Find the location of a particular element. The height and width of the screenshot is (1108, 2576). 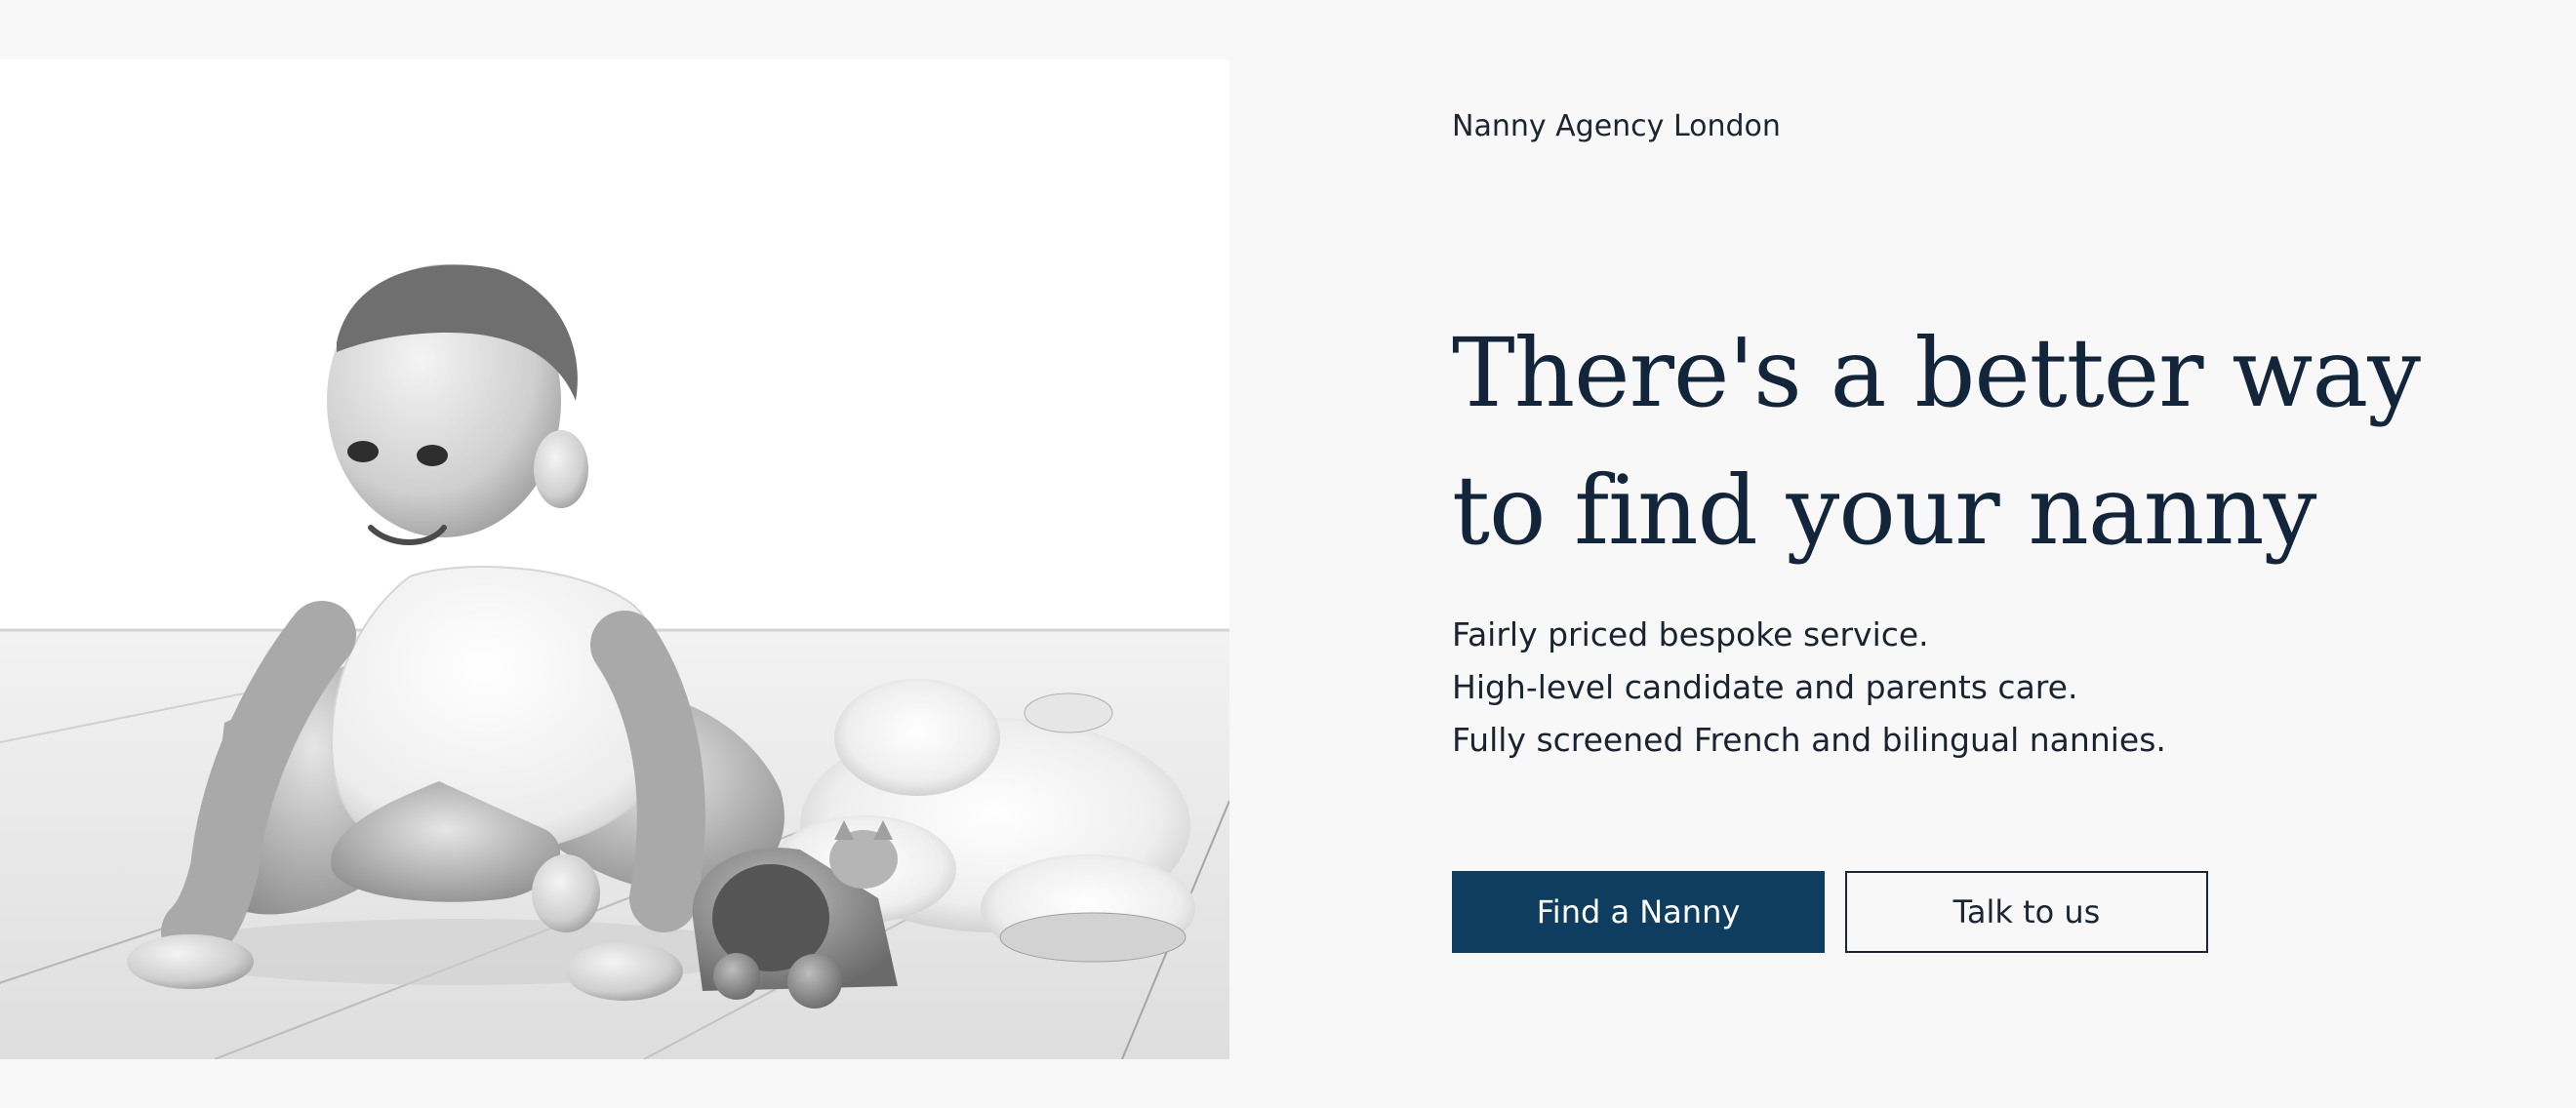

hero-headline: There's a better way to find your nanny is located at coordinates (1936, 441).